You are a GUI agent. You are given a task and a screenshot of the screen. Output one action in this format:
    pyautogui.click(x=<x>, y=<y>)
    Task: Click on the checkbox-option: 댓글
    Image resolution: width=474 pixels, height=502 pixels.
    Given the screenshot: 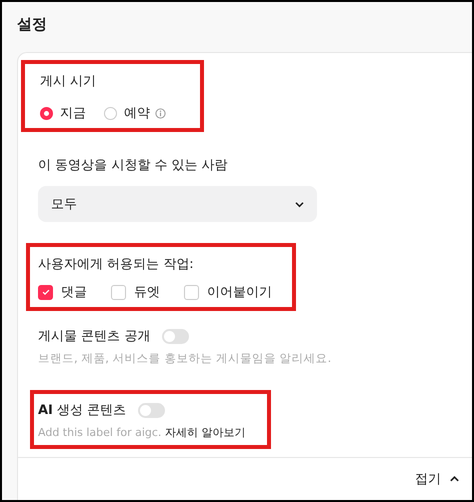 What is the action you would take?
    pyautogui.click(x=62, y=292)
    